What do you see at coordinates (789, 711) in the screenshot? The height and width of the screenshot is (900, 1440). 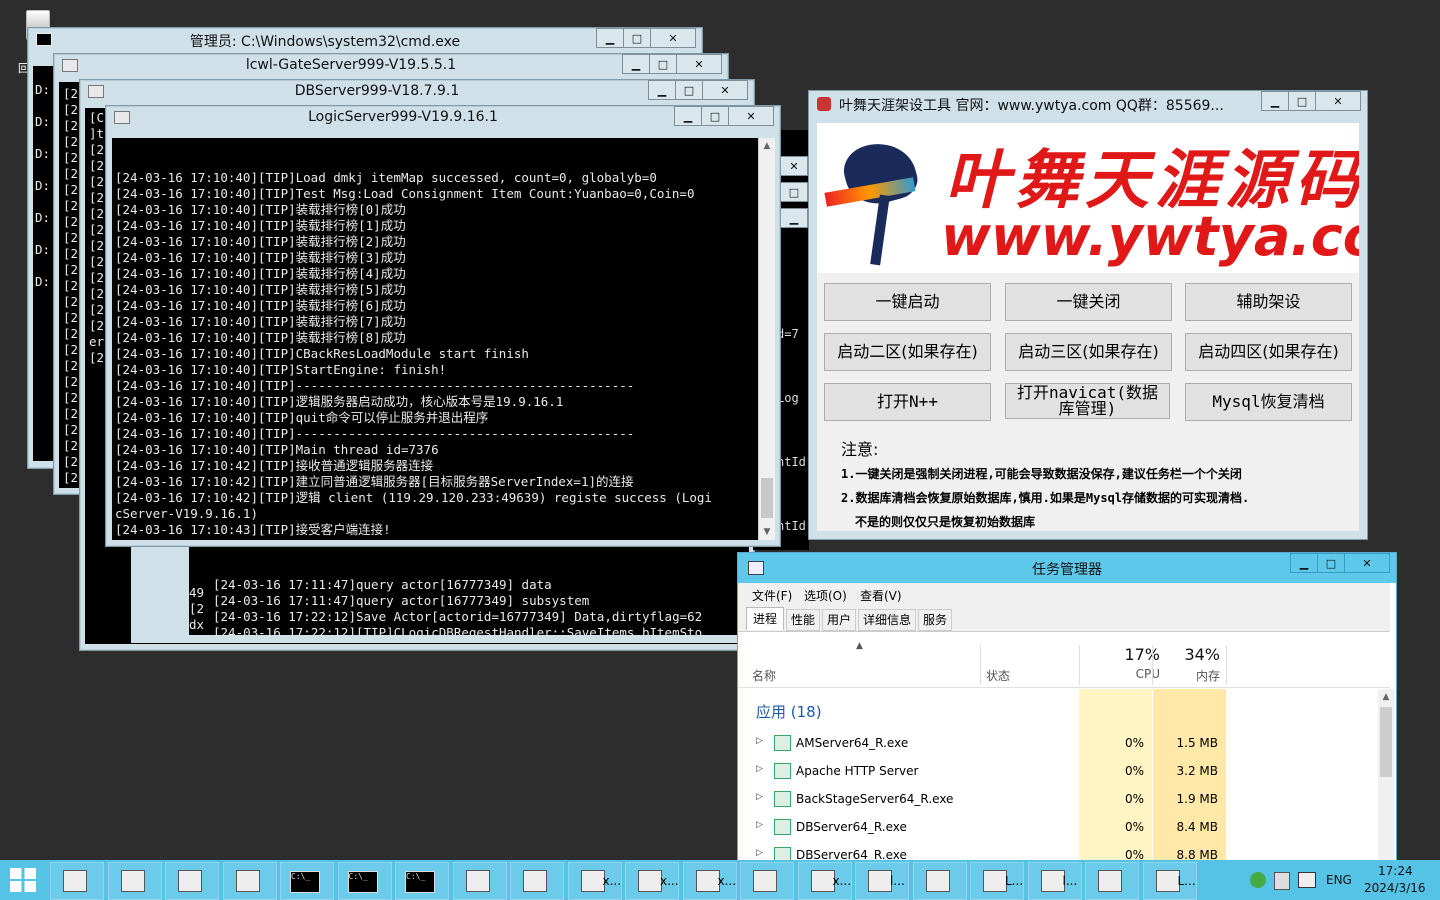 I see `apps-group-header: 应用 (18)` at bounding box center [789, 711].